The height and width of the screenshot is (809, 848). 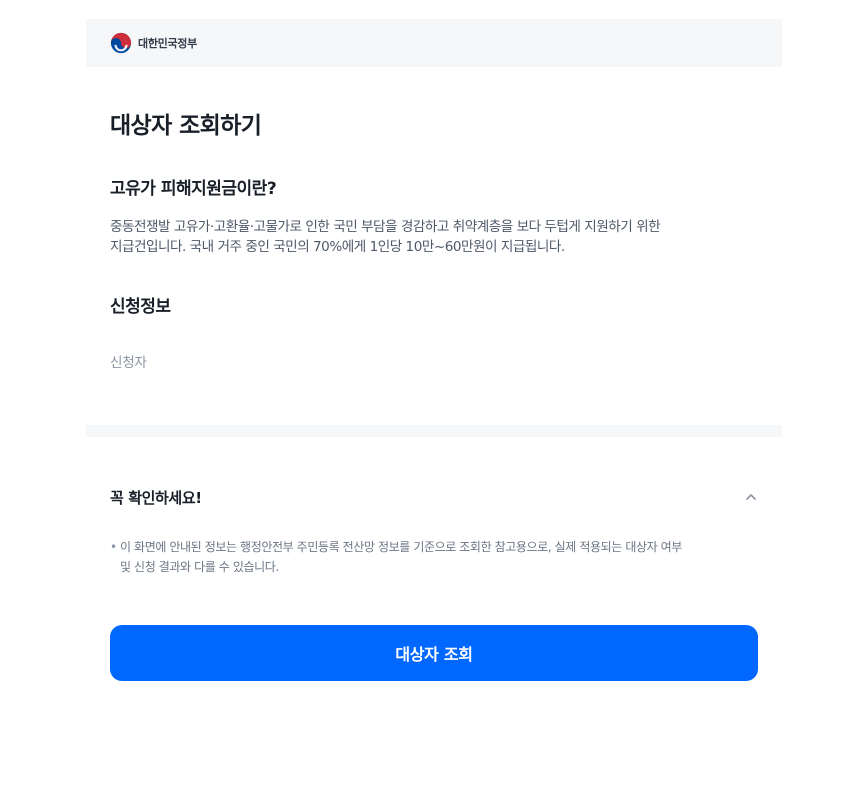 What do you see at coordinates (199, 567) in the screenshot?
I see `notice-item-line2: 및 신청 결과와 다를 수 있습니다.` at bounding box center [199, 567].